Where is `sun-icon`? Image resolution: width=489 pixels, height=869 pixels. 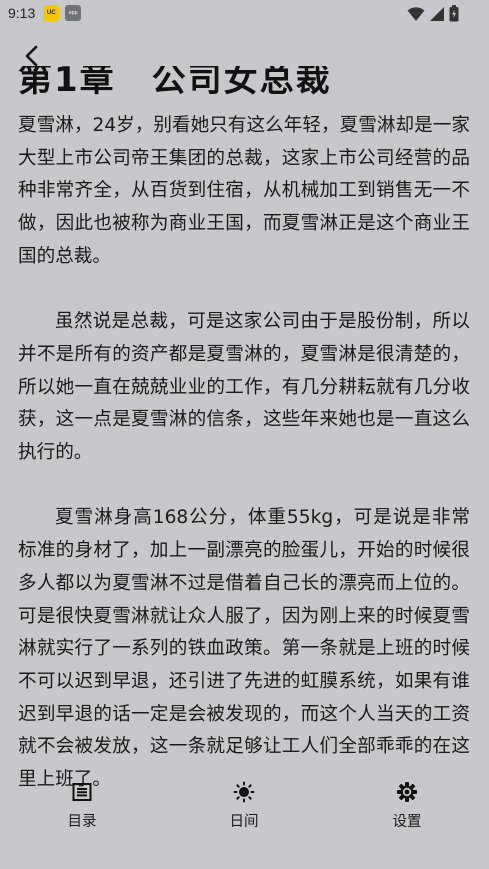 sun-icon is located at coordinates (244, 792).